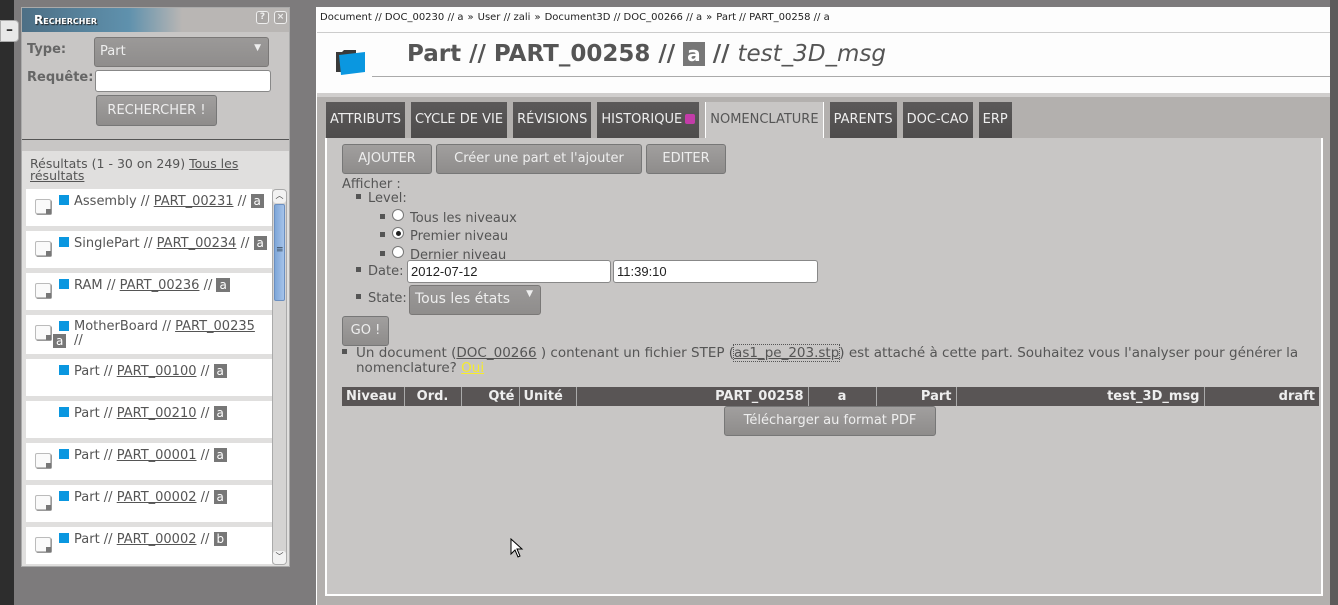 This screenshot has width=1338, height=605. I want to click on result-item: Assembly // PART_00231 // a, so click(149, 207).